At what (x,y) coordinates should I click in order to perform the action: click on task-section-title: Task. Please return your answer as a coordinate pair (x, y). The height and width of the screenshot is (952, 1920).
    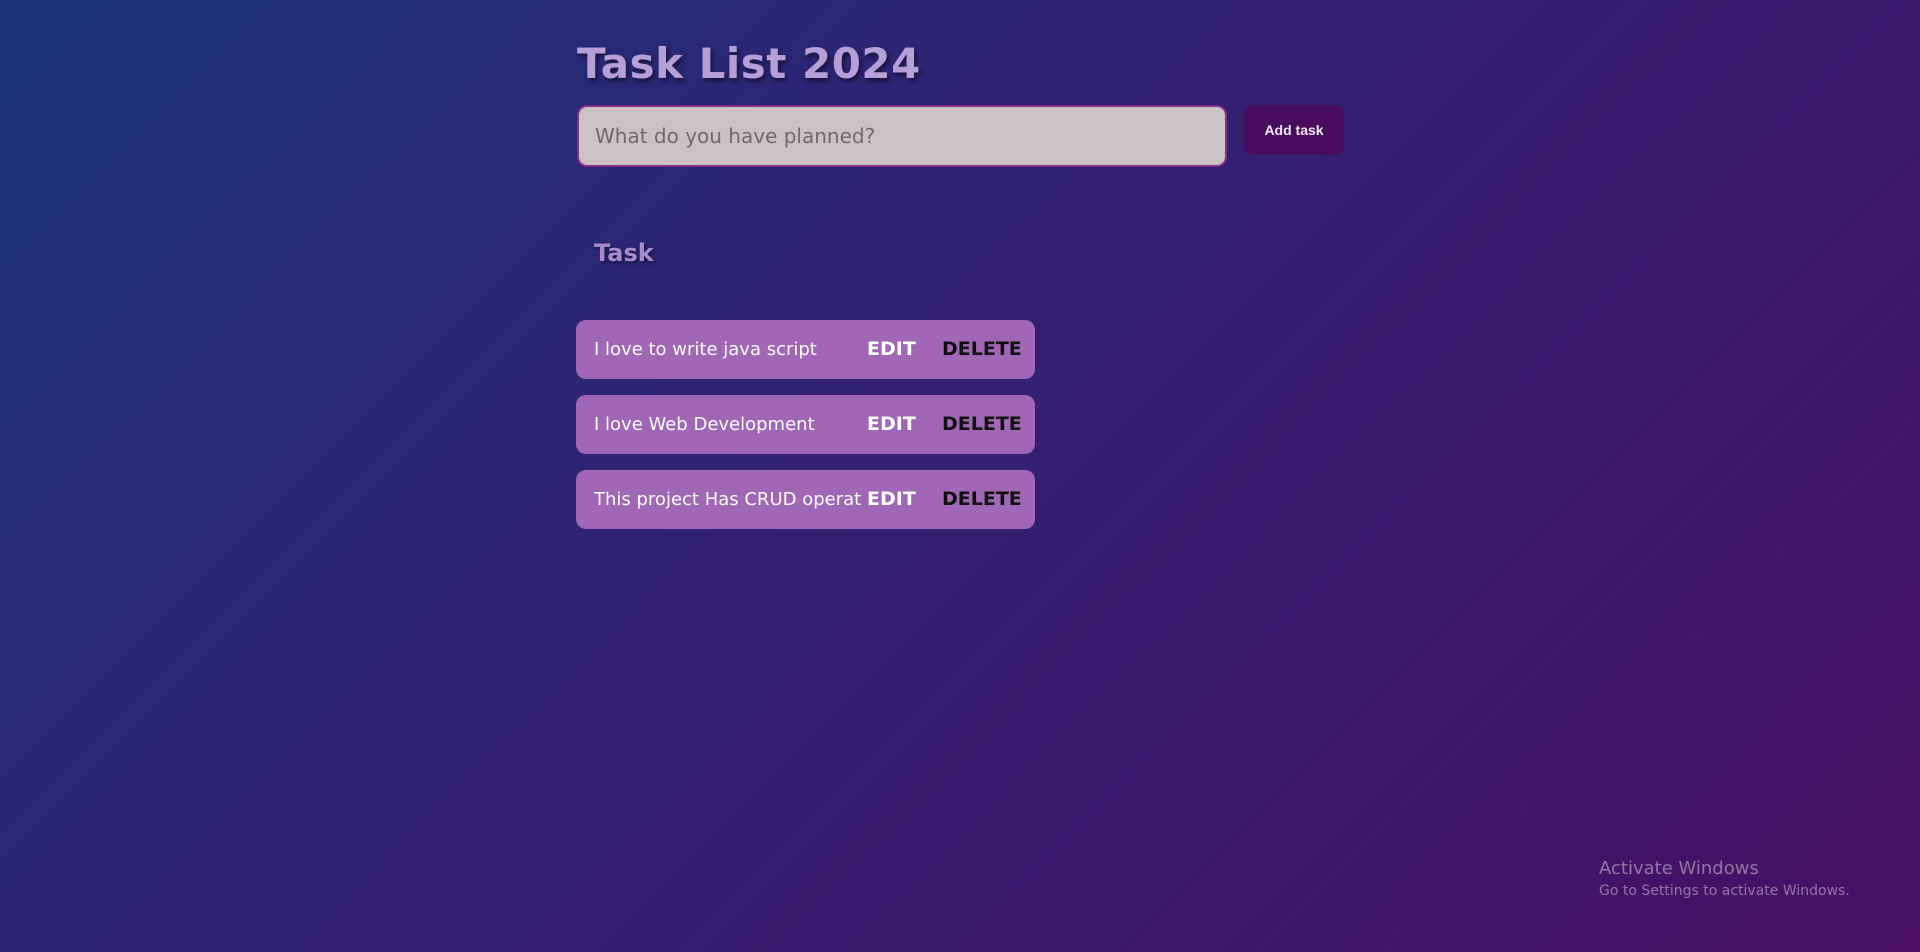
    Looking at the image, I should click on (624, 253).